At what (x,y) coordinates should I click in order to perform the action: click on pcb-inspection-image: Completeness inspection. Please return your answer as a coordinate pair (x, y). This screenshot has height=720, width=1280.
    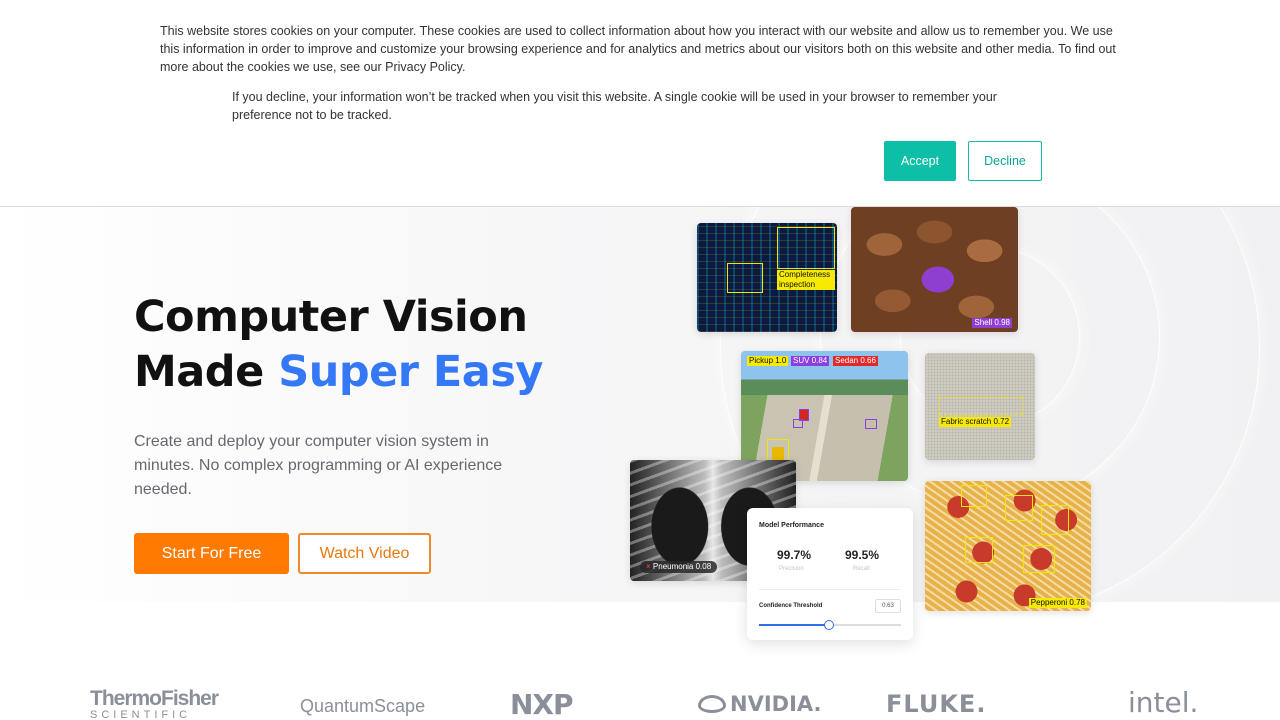
    Looking at the image, I should click on (767, 277).